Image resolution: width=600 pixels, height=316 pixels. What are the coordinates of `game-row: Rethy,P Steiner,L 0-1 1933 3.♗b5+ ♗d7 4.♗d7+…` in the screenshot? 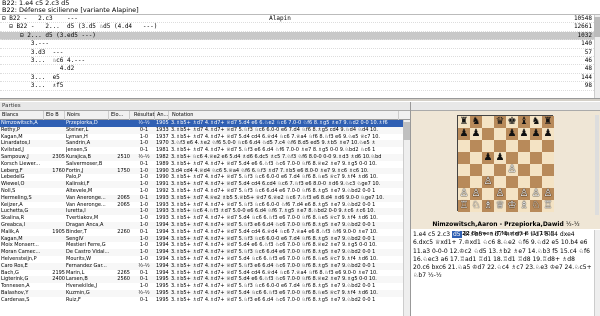 It's located at (205, 130).